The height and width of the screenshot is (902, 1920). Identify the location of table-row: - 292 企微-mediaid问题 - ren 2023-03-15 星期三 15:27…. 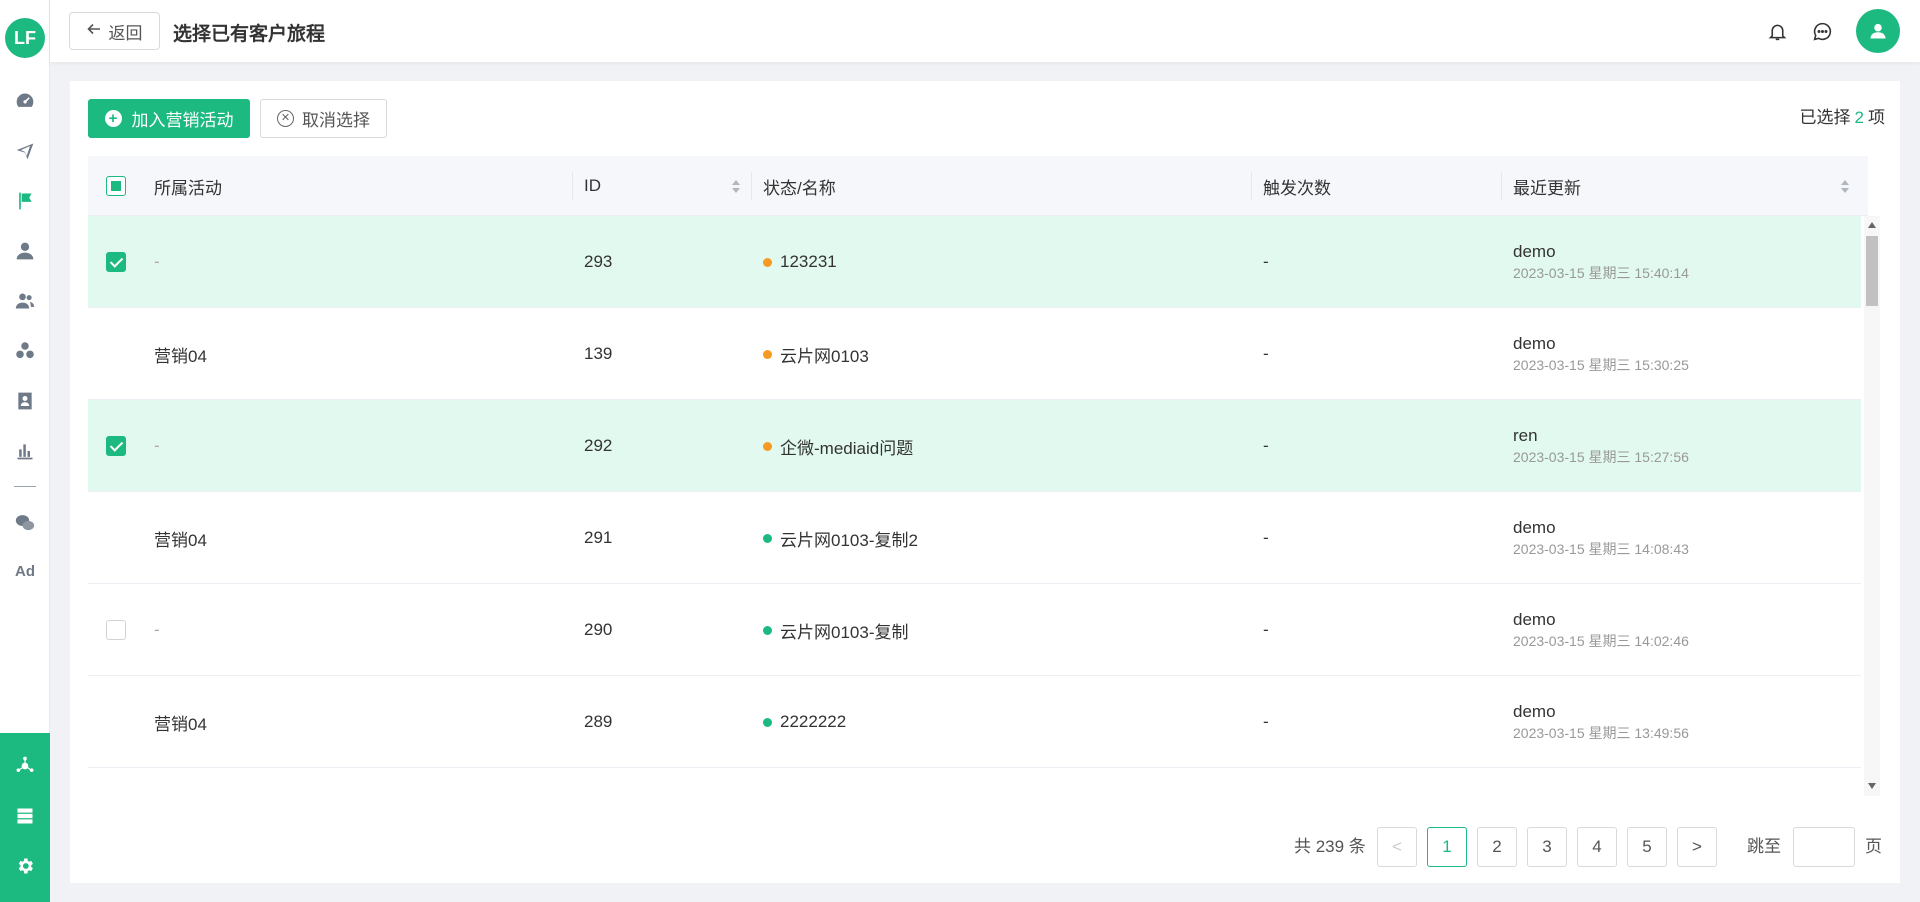
(974, 446).